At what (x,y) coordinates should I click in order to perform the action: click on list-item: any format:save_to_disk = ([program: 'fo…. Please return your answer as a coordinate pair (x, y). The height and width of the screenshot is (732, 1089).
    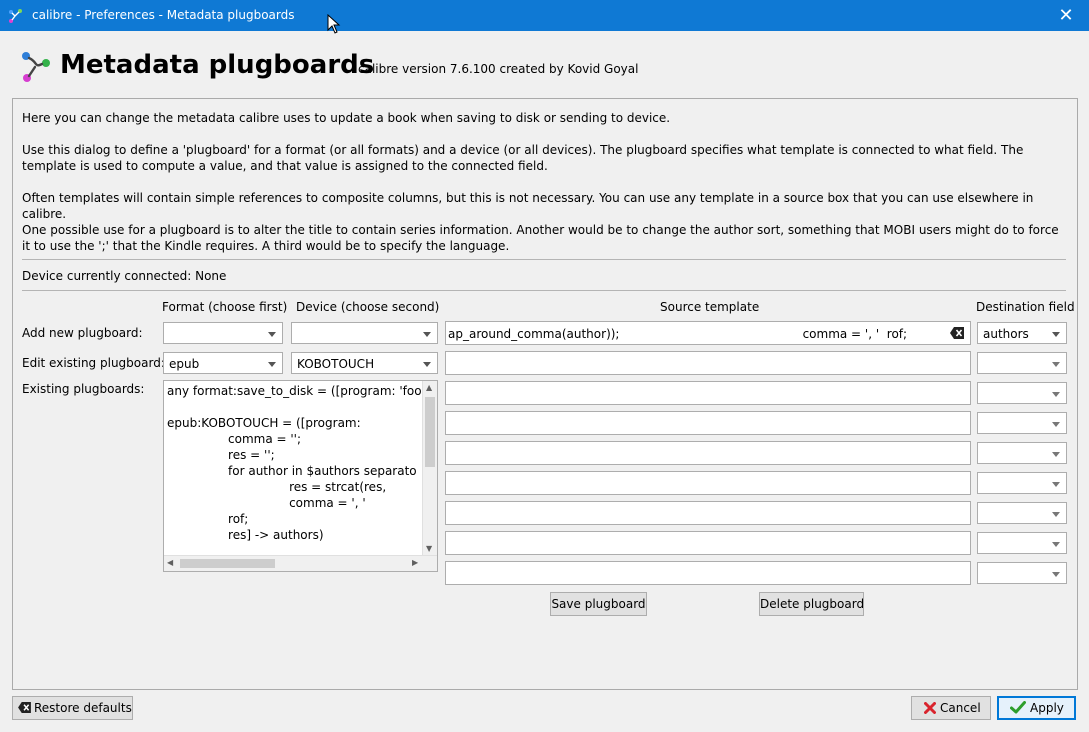
    Looking at the image, I should click on (302, 391).